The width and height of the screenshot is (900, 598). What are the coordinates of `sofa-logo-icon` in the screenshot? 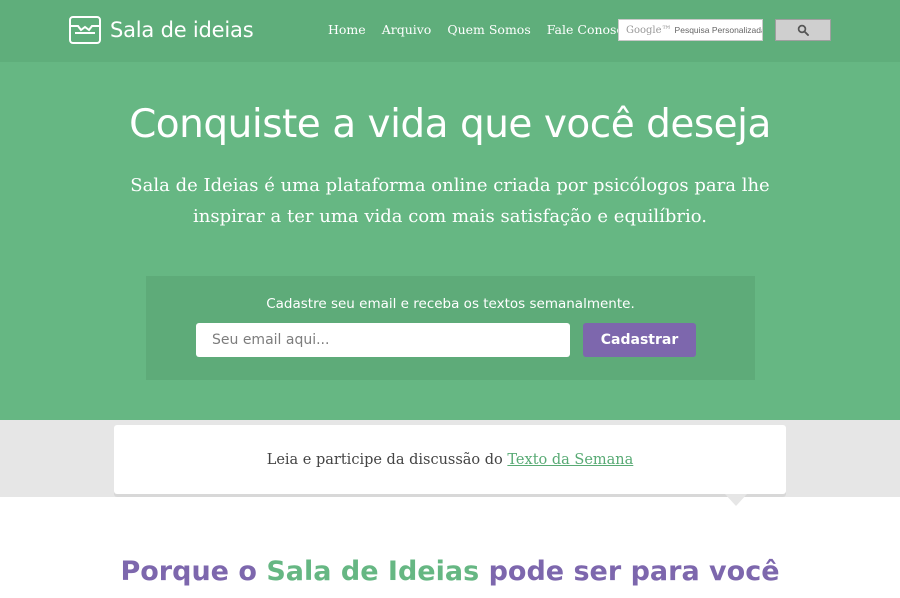 It's located at (85, 30).